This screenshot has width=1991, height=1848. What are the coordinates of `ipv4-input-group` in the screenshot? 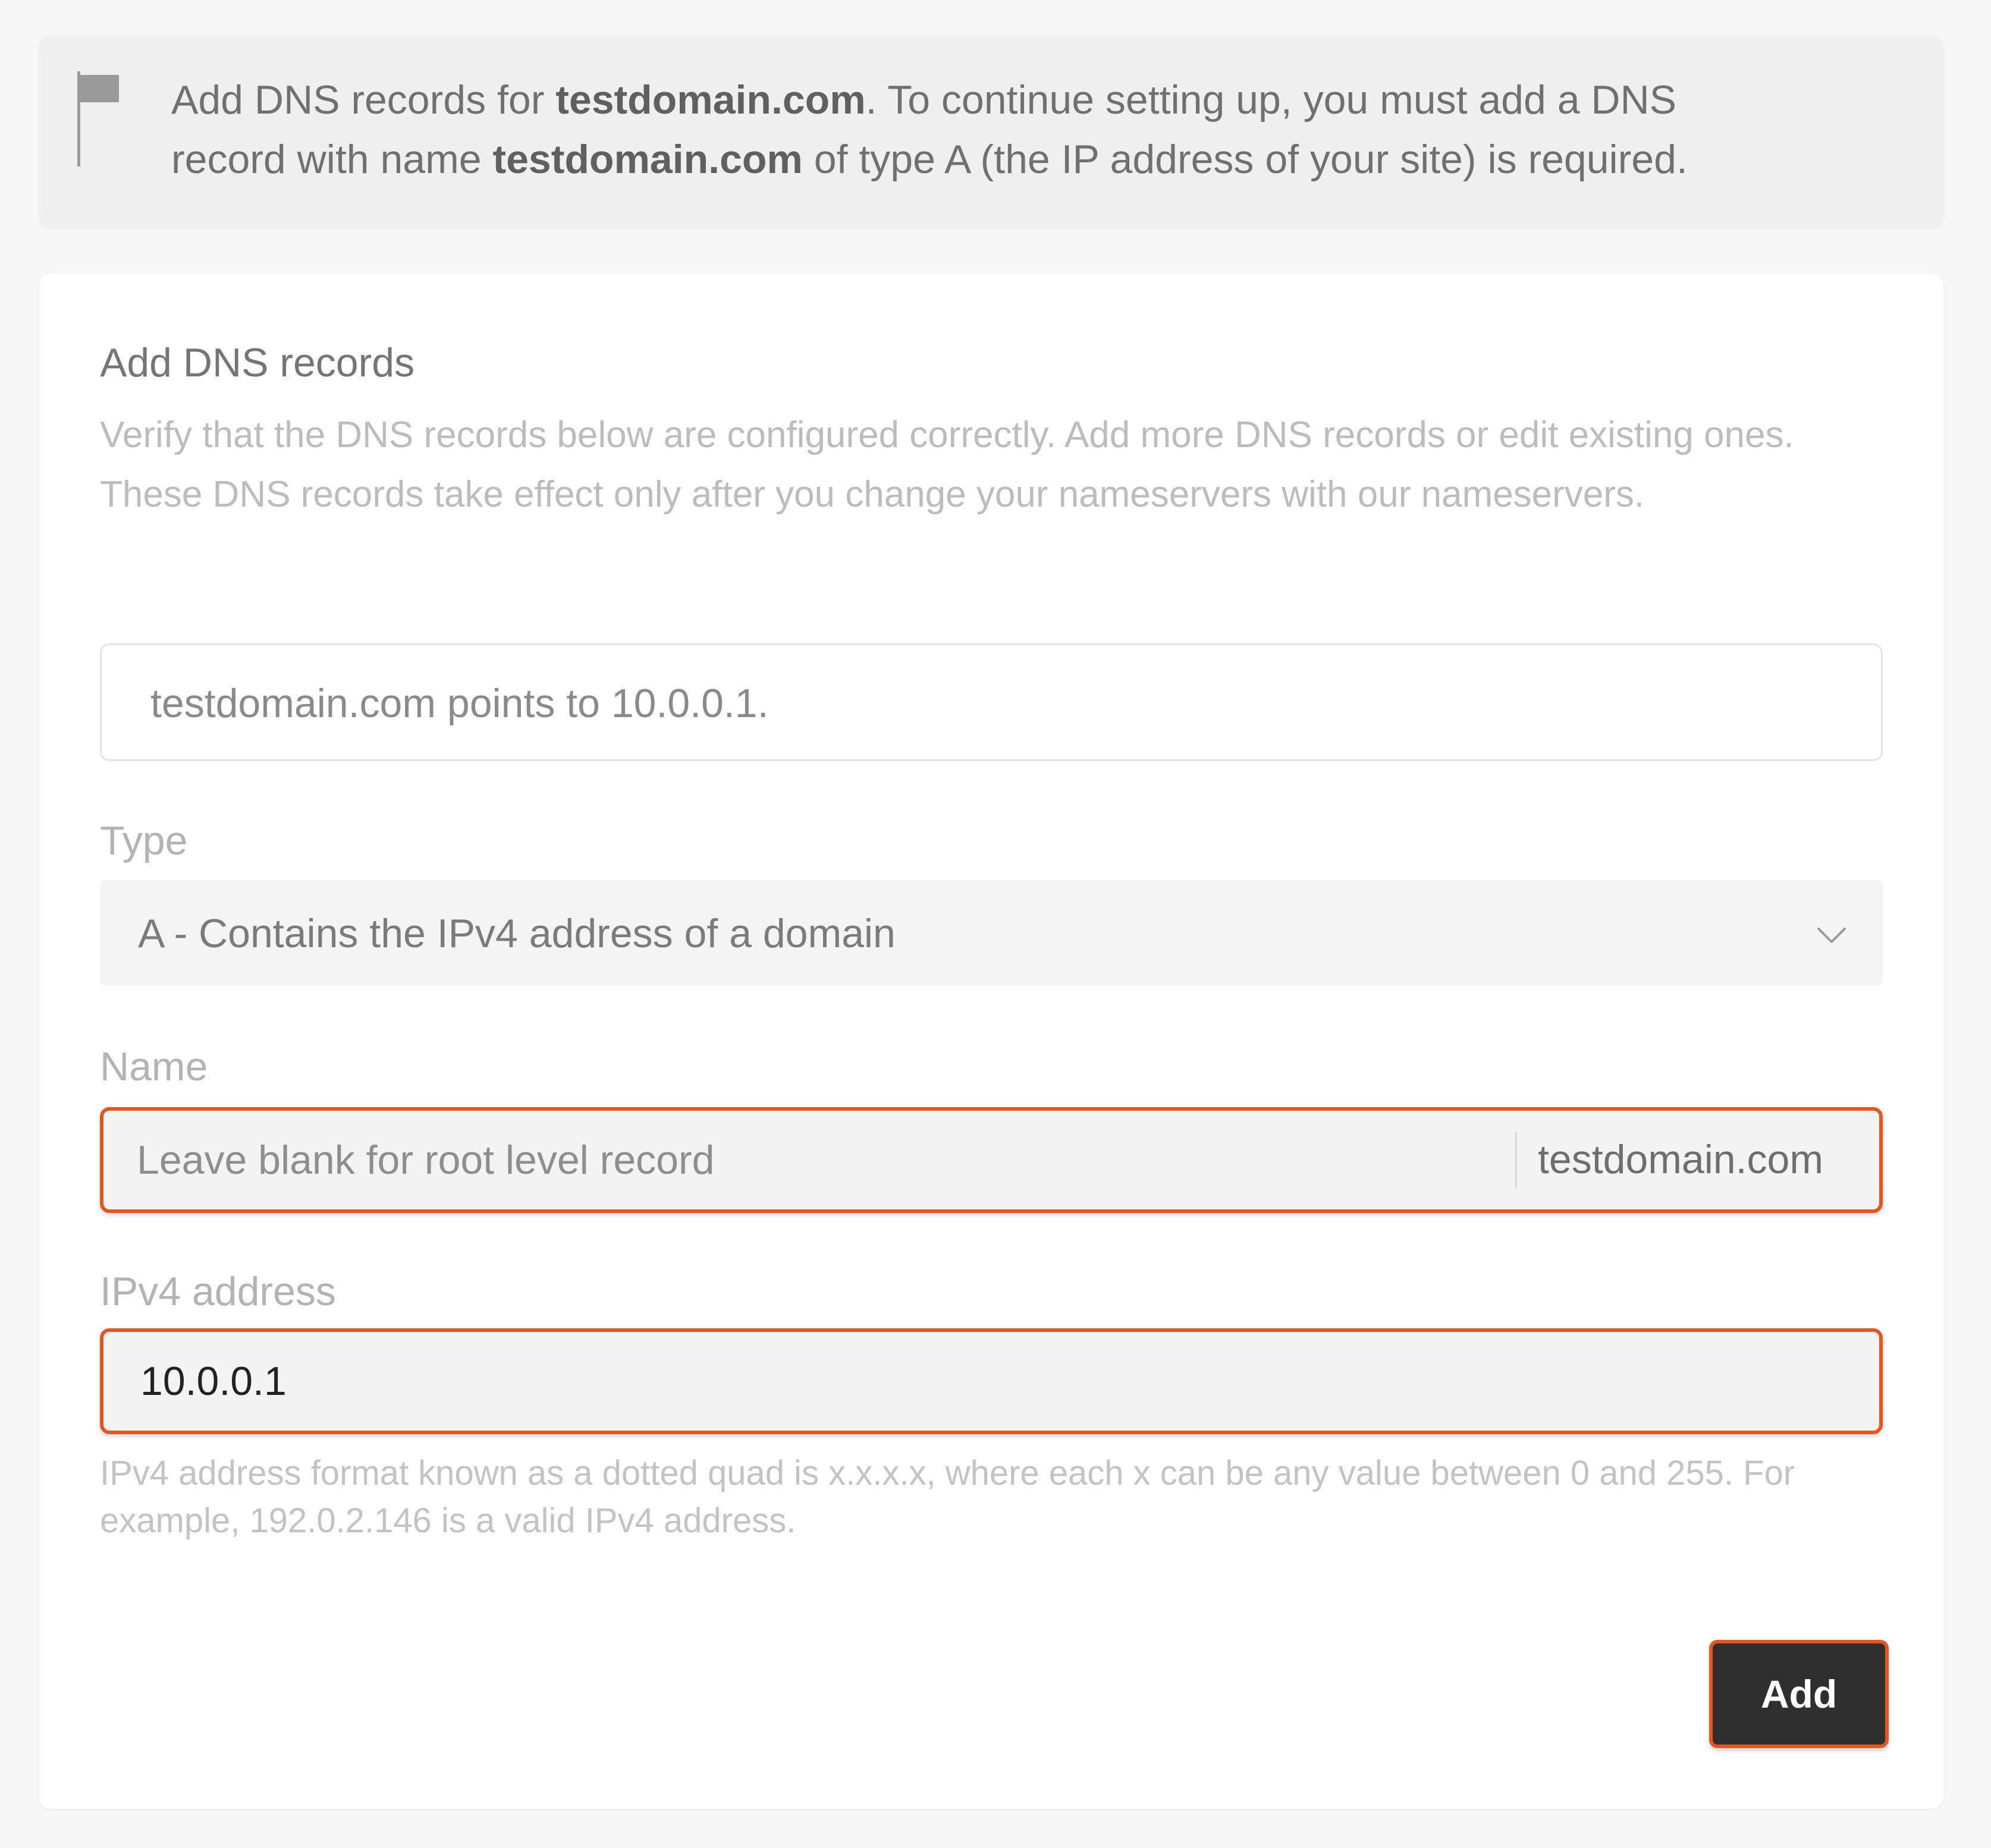 It's located at (992, 1381).